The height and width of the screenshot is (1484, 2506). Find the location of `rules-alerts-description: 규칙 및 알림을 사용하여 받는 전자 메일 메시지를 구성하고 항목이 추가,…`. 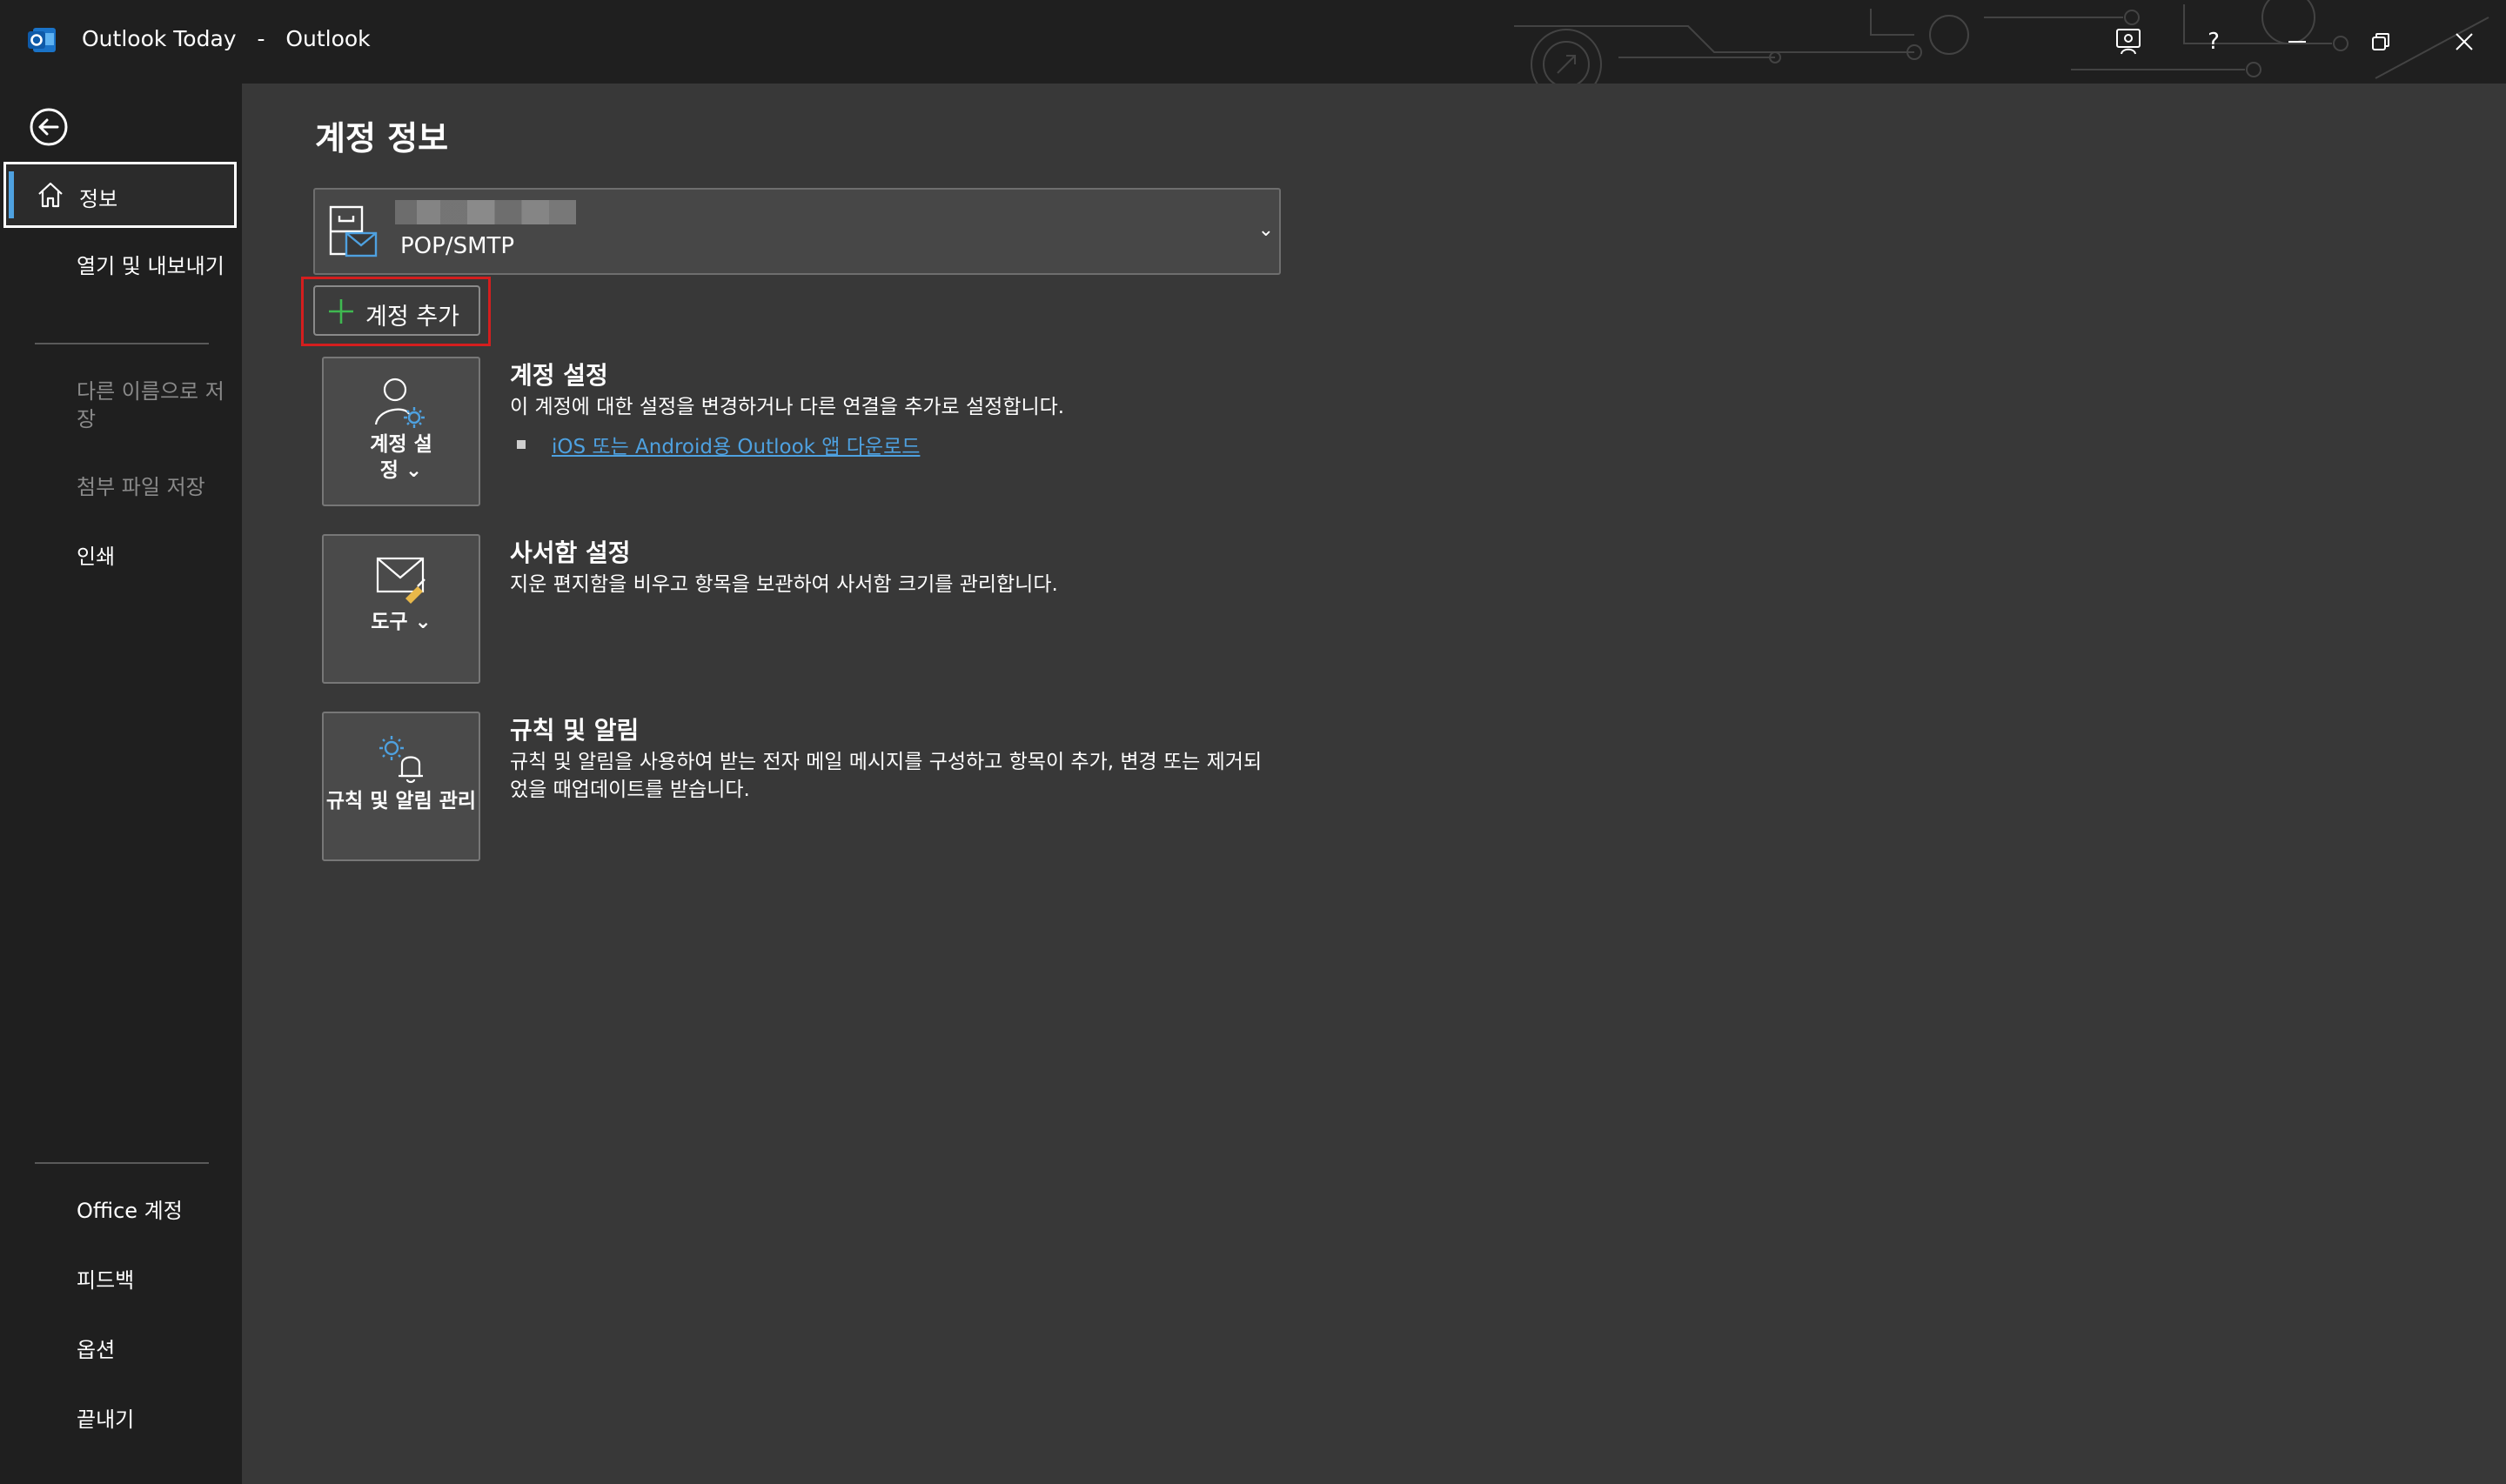

rules-alerts-description: 규칙 및 알림을 사용하여 받는 전자 메일 메시지를 구성하고 항목이 추가,… is located at coordinates (886, 776).